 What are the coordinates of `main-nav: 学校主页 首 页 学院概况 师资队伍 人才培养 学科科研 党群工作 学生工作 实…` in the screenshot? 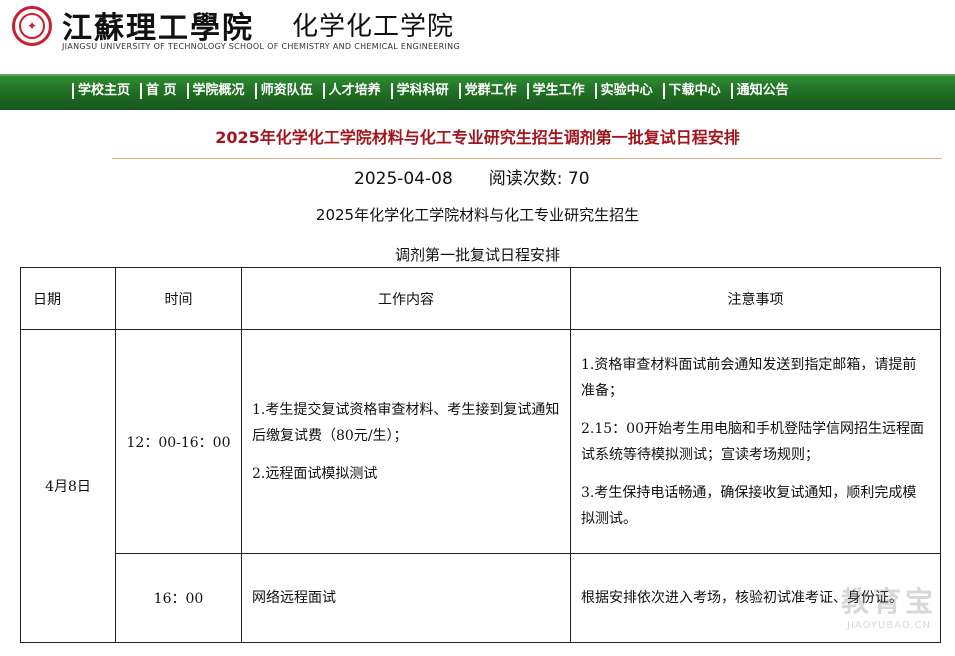 It's located at (477, 92).